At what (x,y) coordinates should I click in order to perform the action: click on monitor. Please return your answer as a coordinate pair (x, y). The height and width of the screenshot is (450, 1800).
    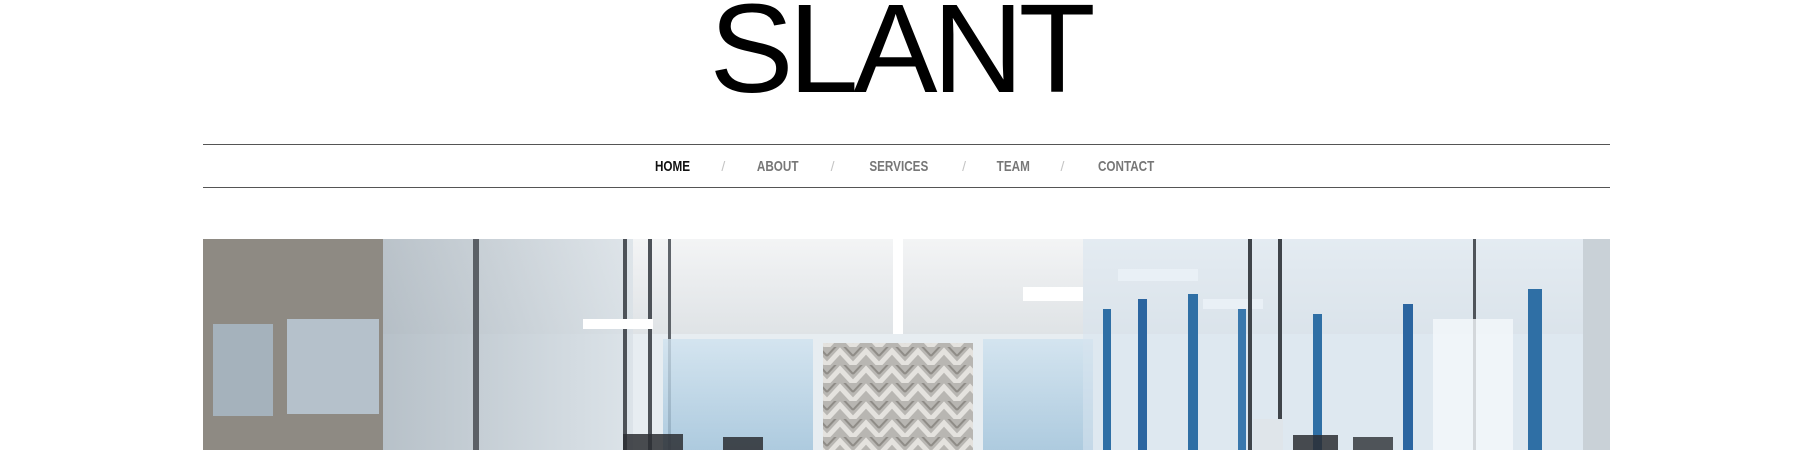
    Looking at the image, I should click on (1268, 434).